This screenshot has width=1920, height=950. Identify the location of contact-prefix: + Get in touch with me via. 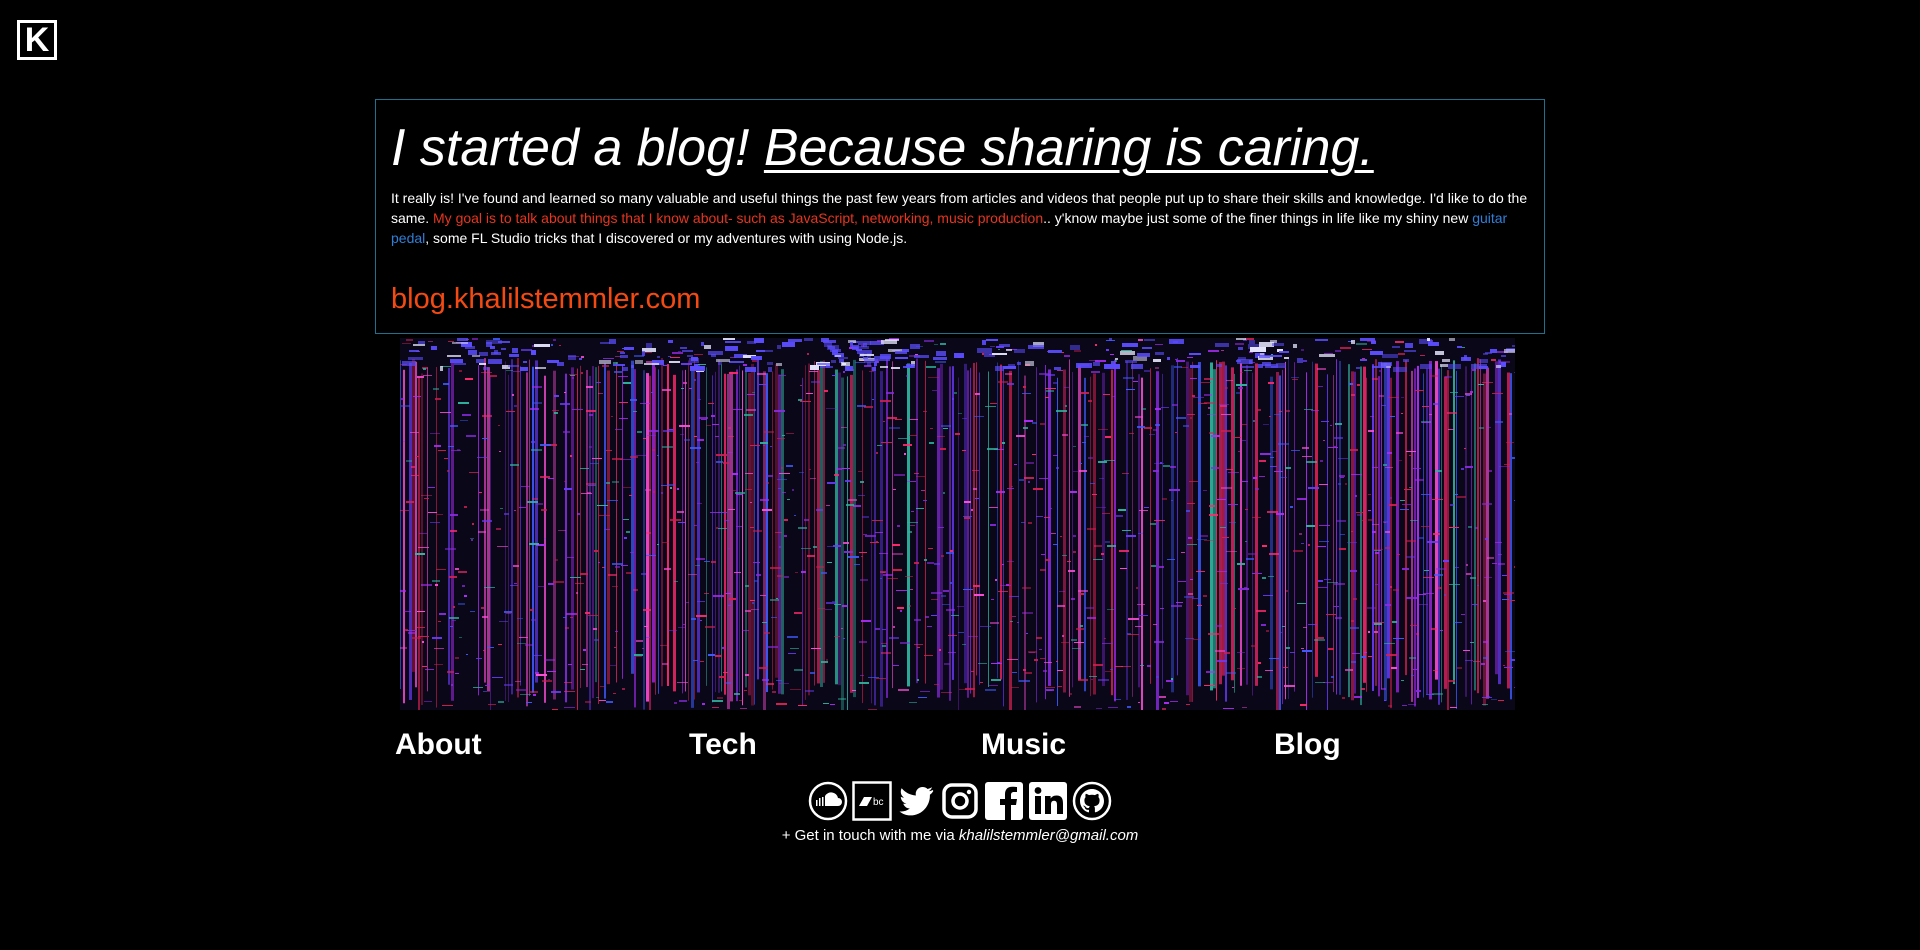
(870, 835).